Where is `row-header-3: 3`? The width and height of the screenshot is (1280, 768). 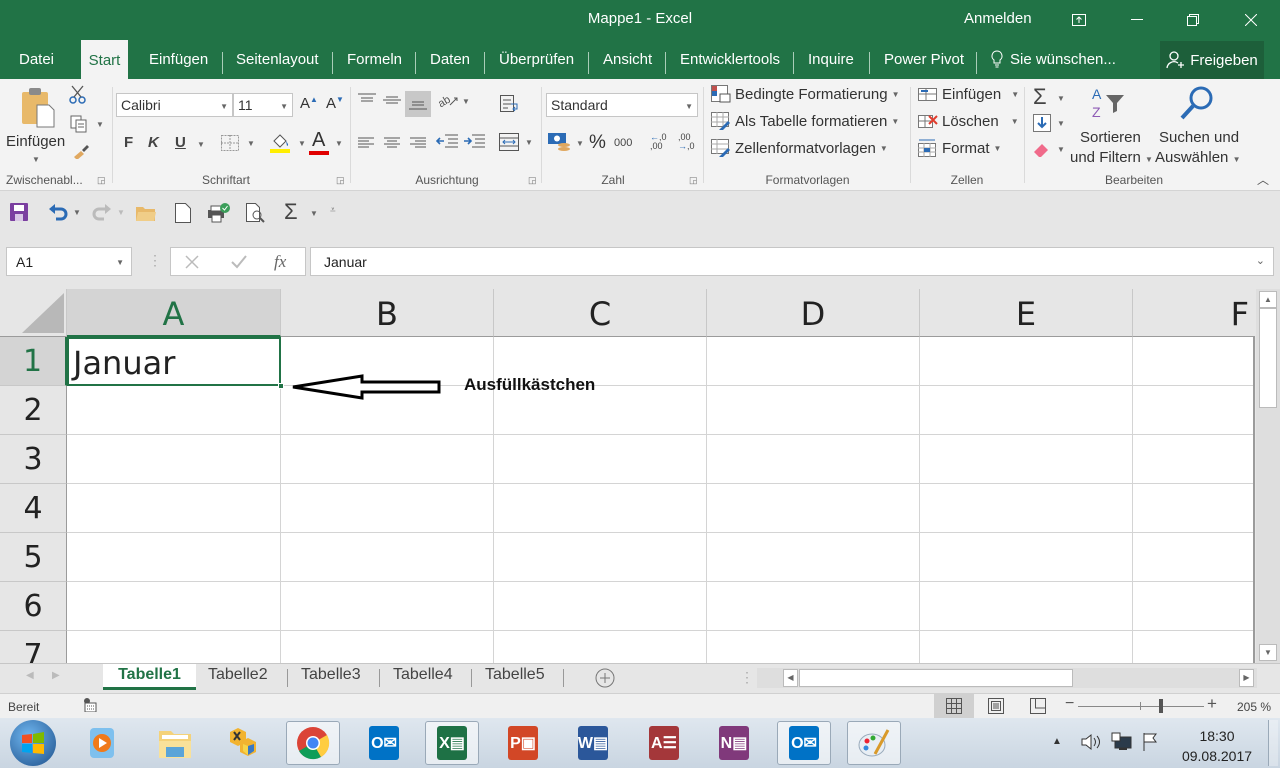
row-header-3: 3 is located at coordinates (33, 459).